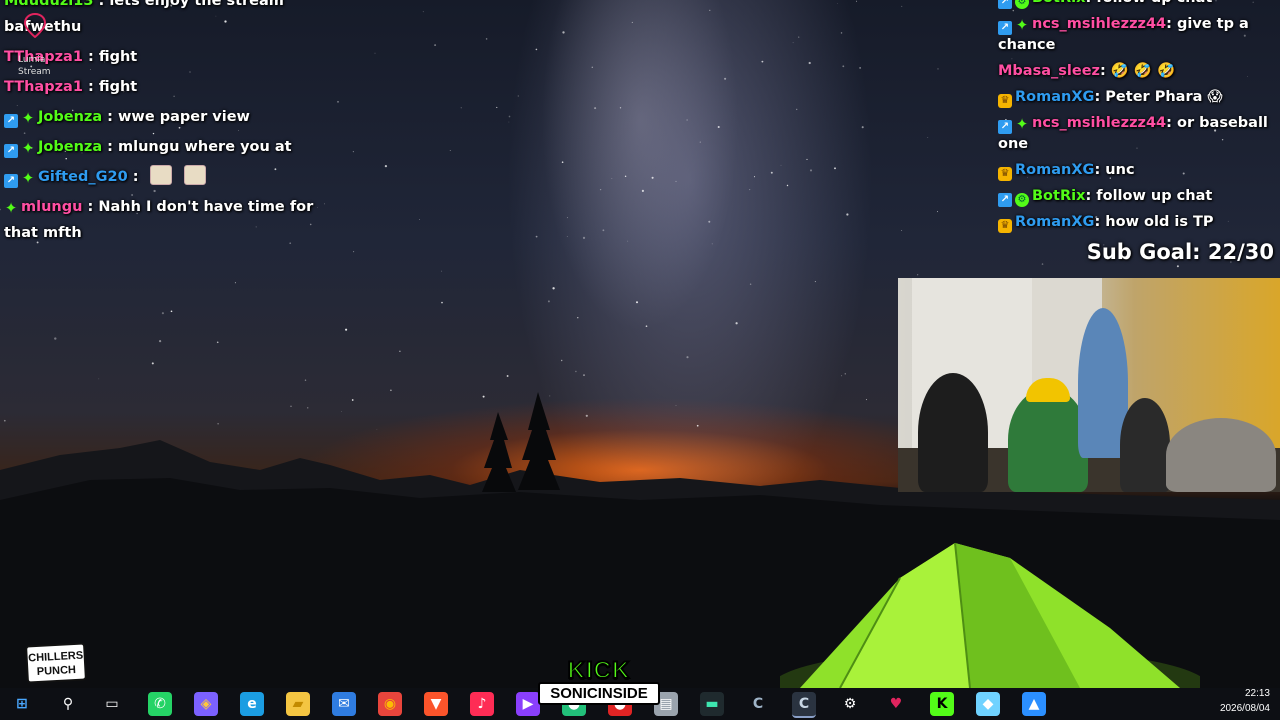 This screenshot has height=720, width=1280. I want to click on chat-username: Mbasa_sleez, so click(1049, 71).